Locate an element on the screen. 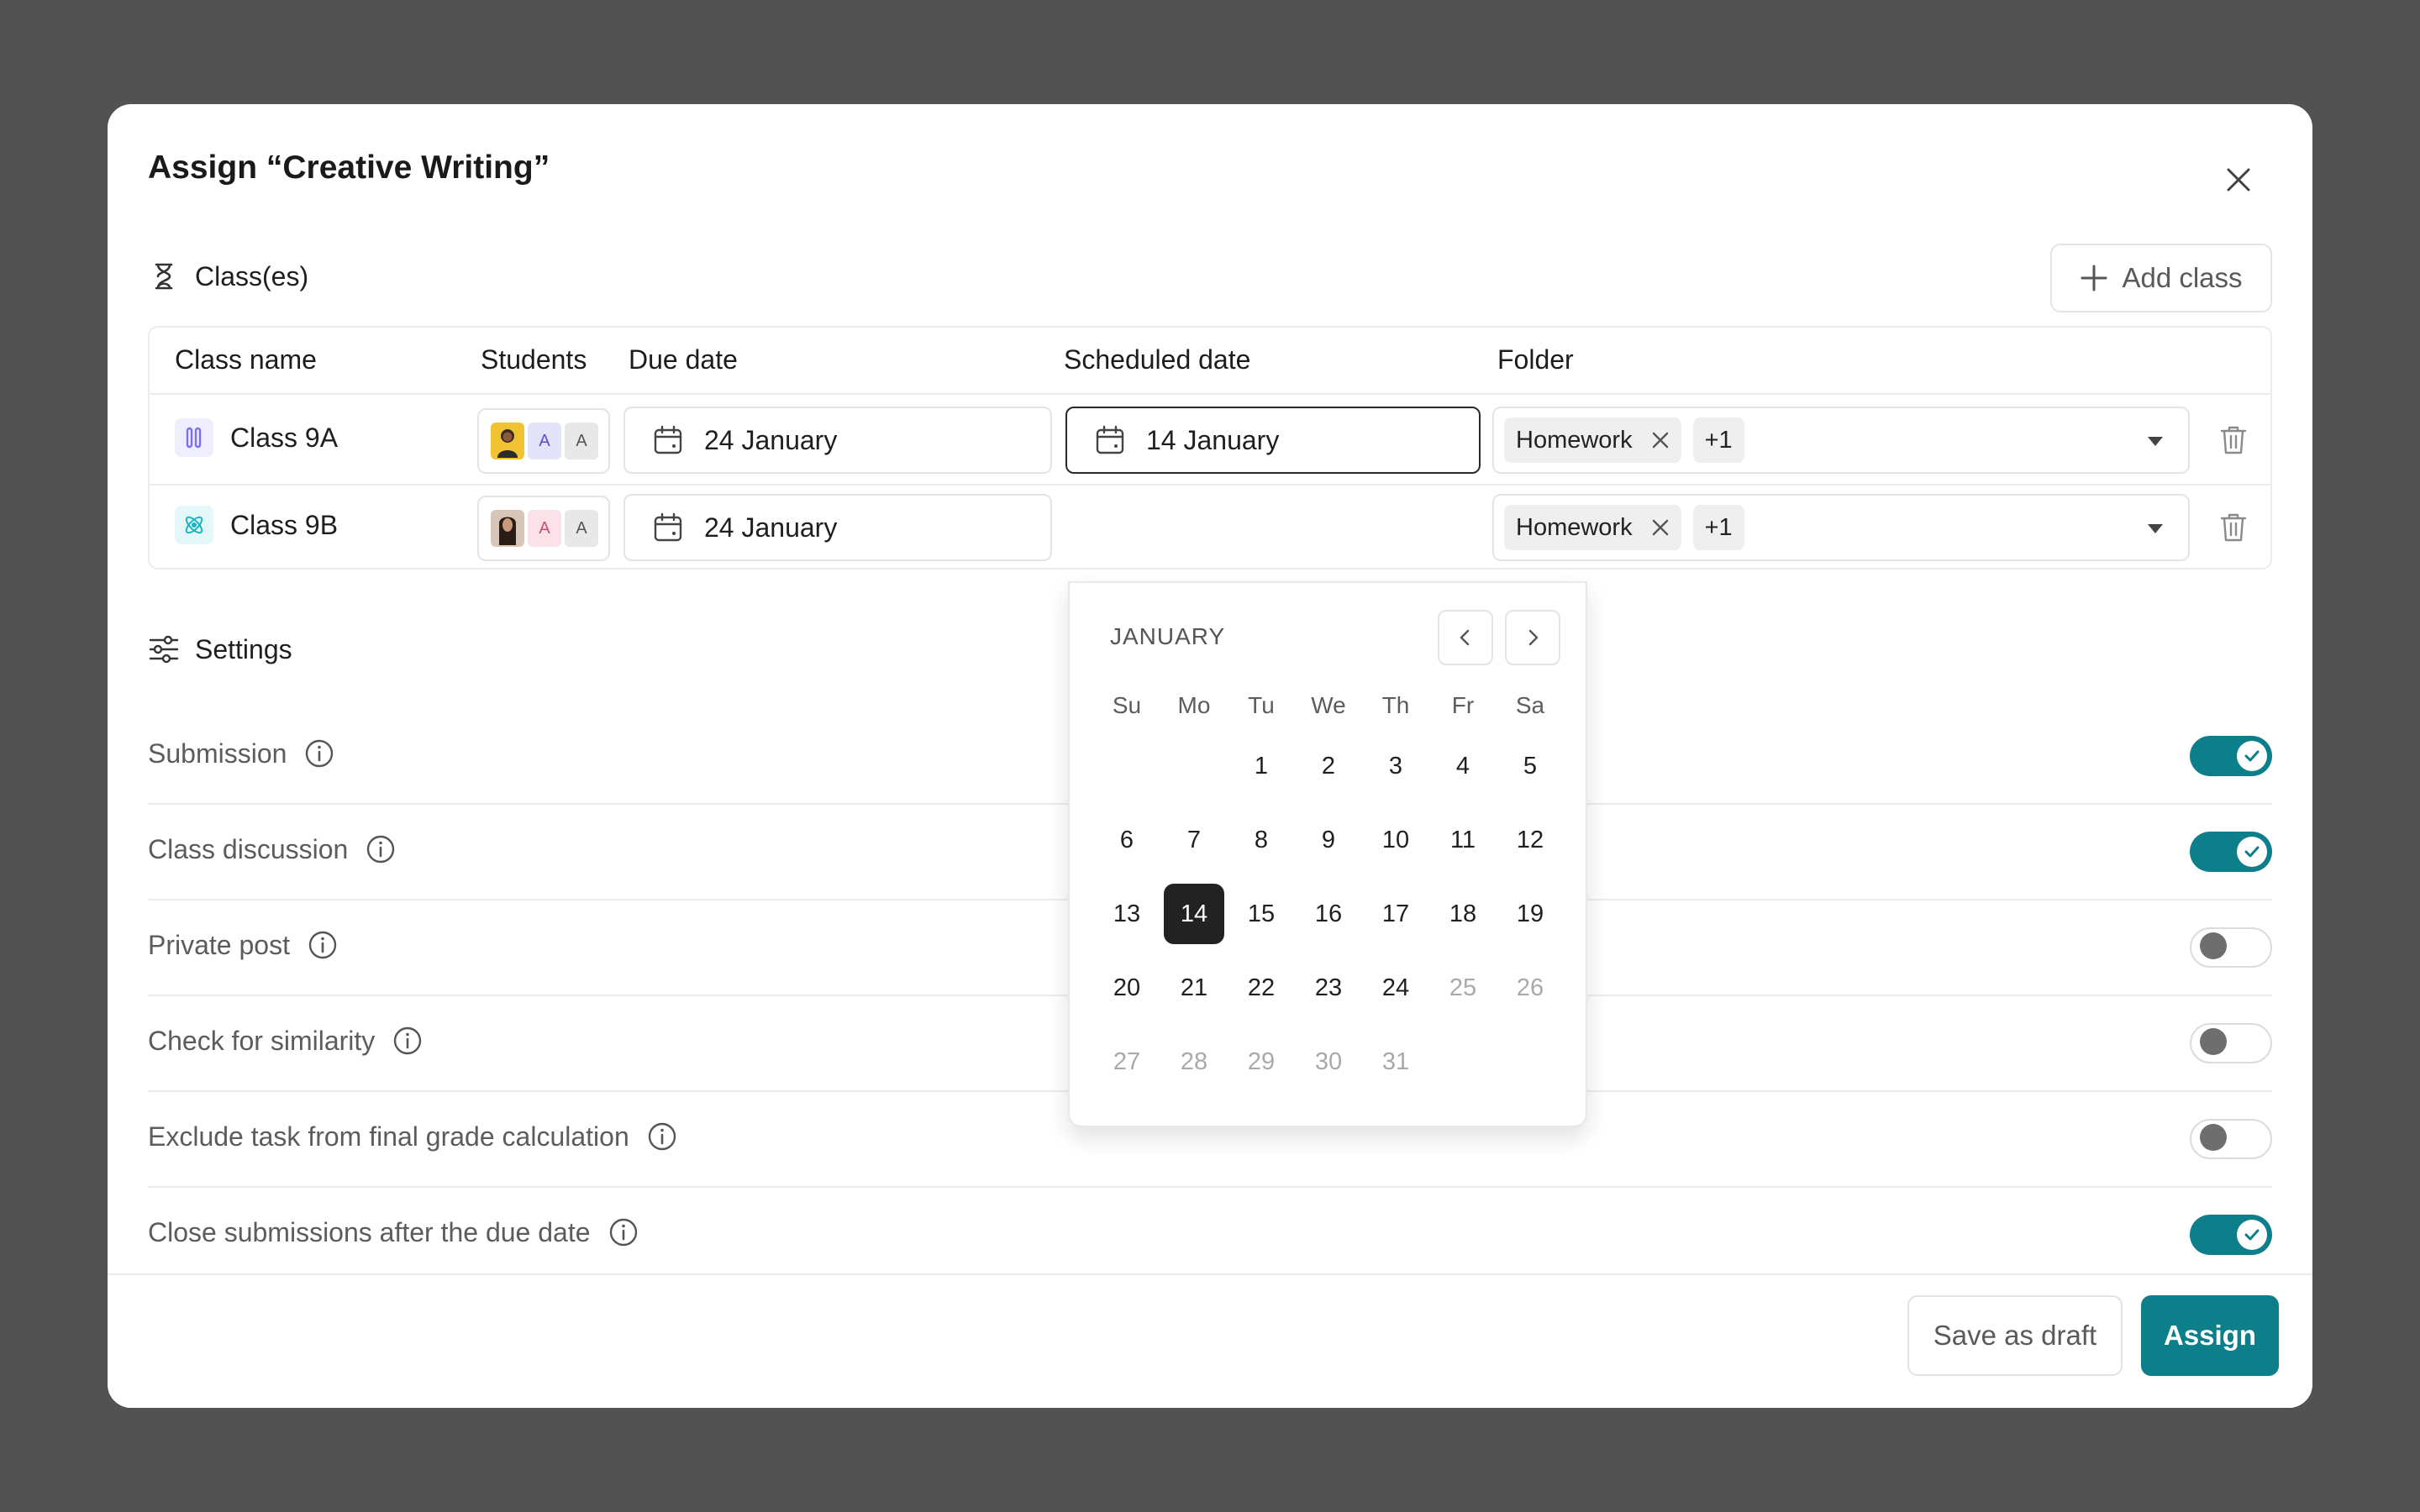 The height and width of the screenshot is (1512, 2420). check-icon is located at coordinates (2252, 852).